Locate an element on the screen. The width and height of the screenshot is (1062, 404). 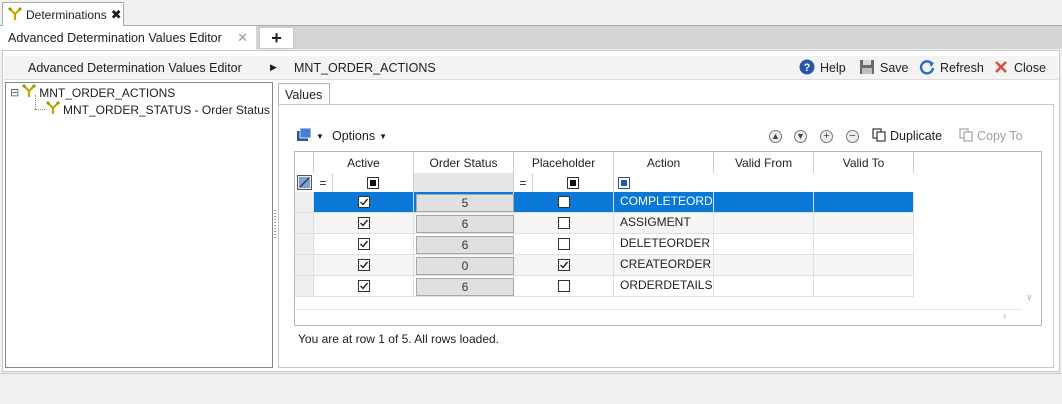
filter-action is located at coordinates (664, 182).